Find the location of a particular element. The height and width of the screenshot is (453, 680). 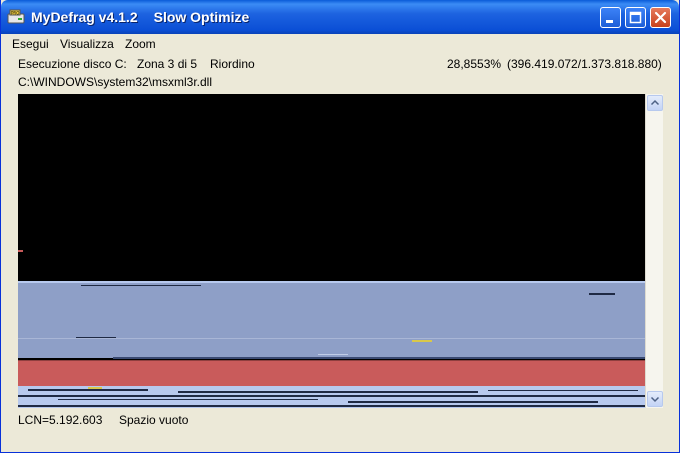

current-file-path: C:\WINDOWS\system32\msxml3r.dll is located at coordinates (115, 82).